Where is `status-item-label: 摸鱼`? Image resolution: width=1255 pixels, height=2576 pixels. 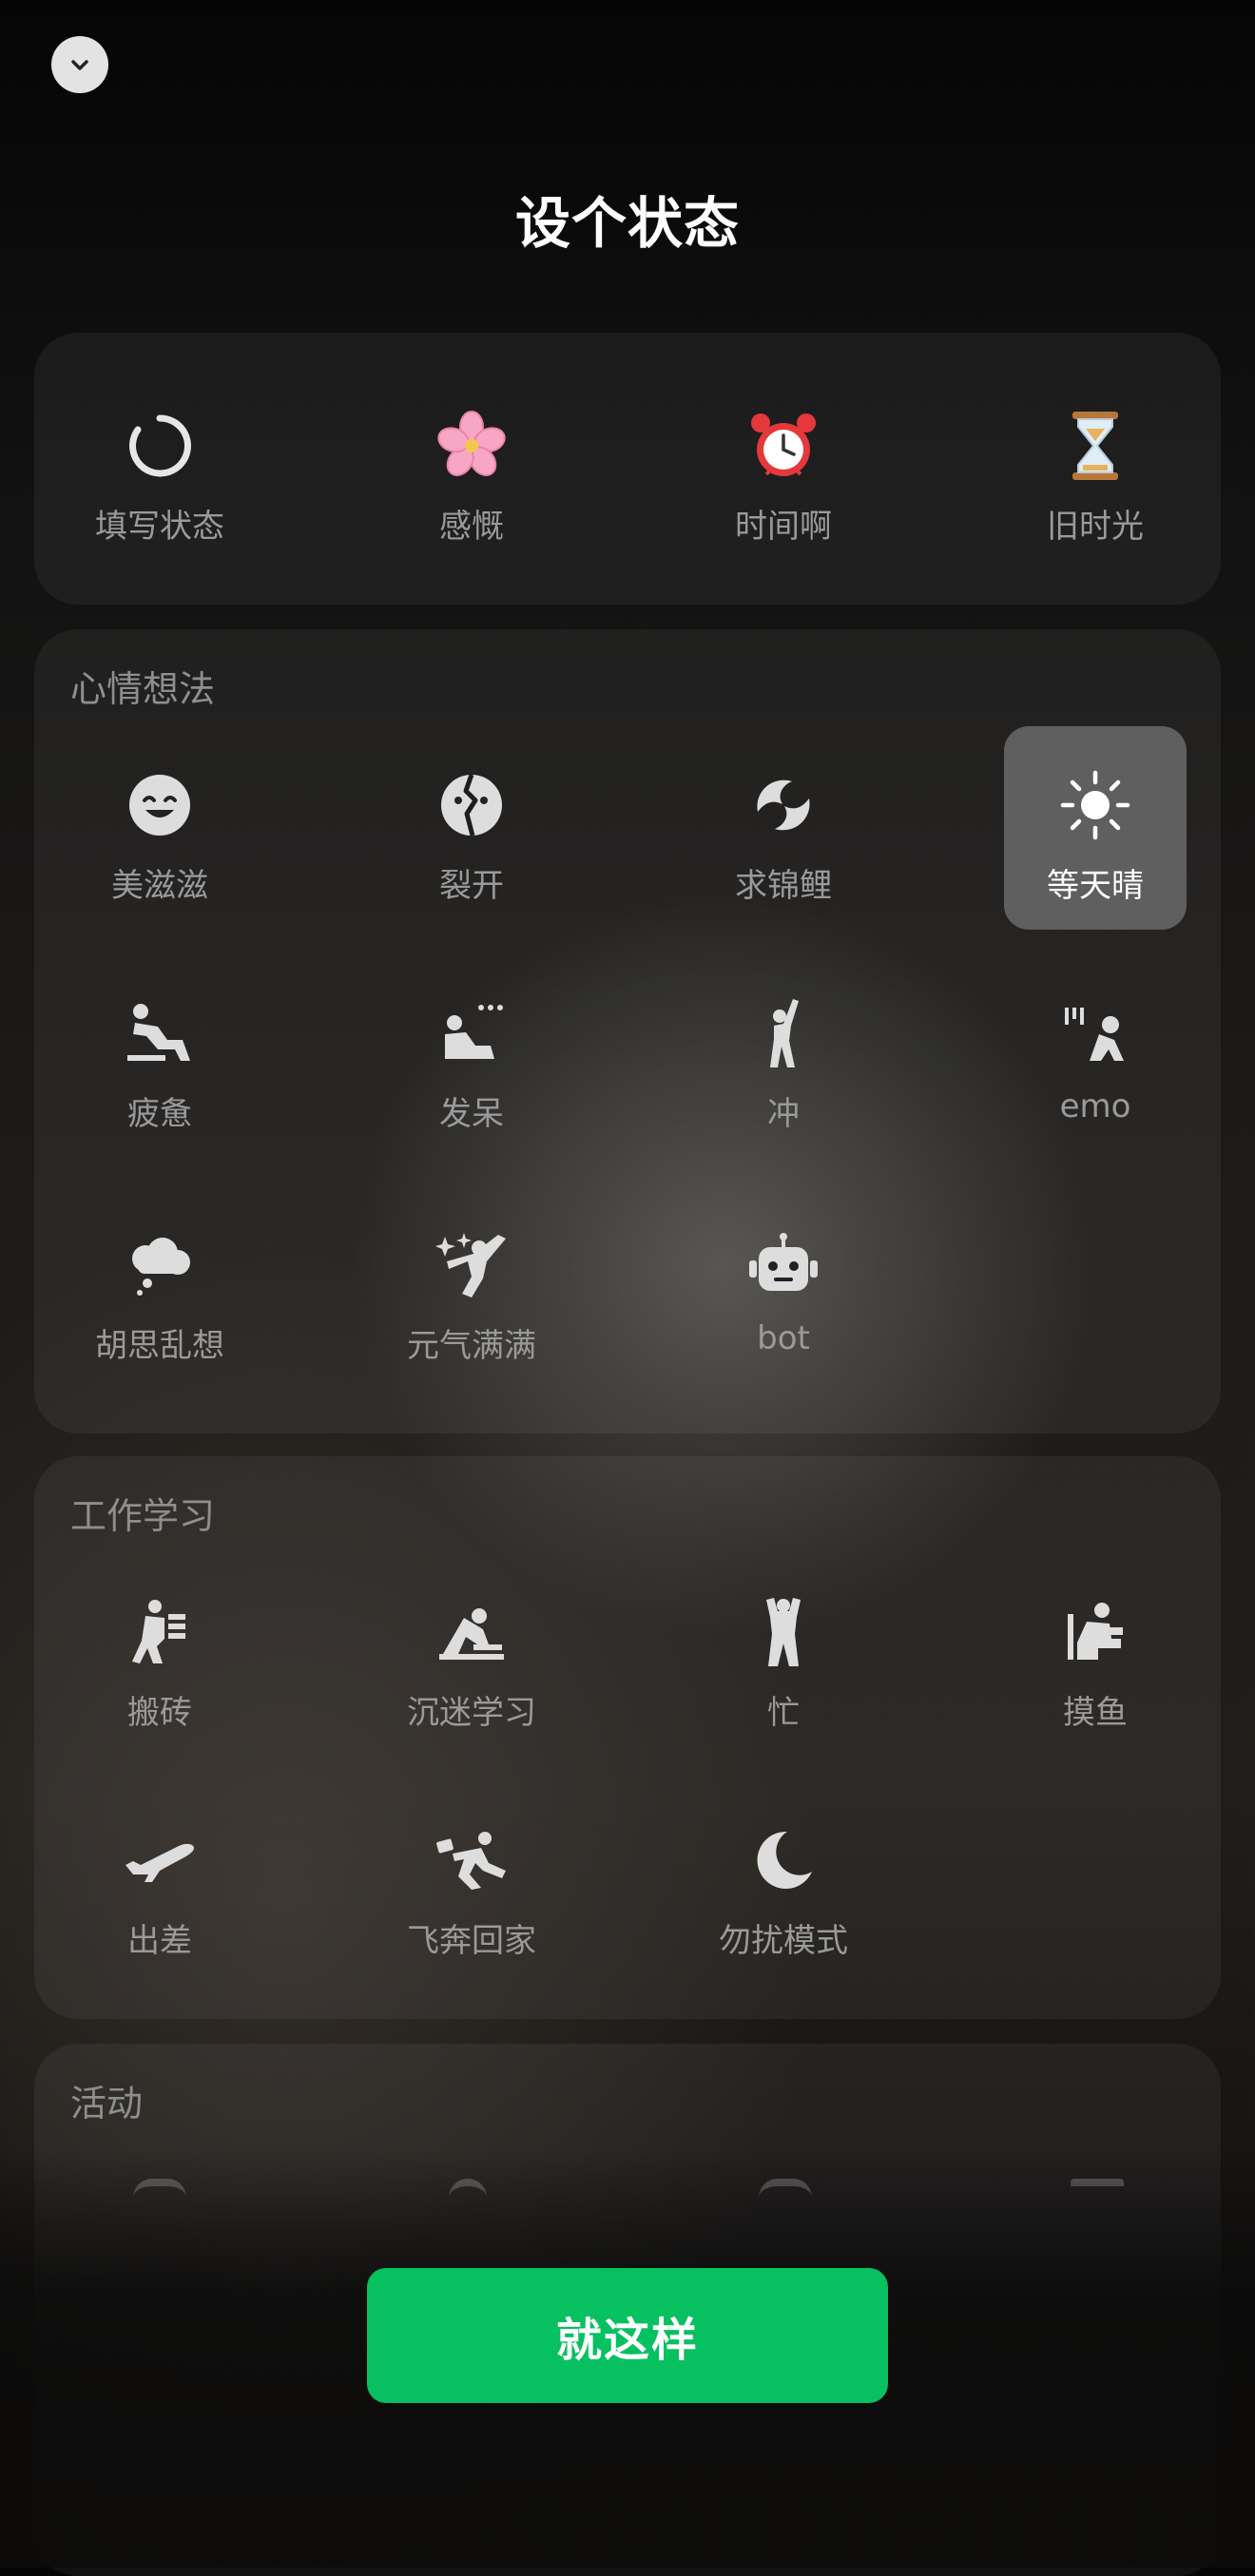
status-item-label: 摸鱼 is located at coordinates (1095, 1713).